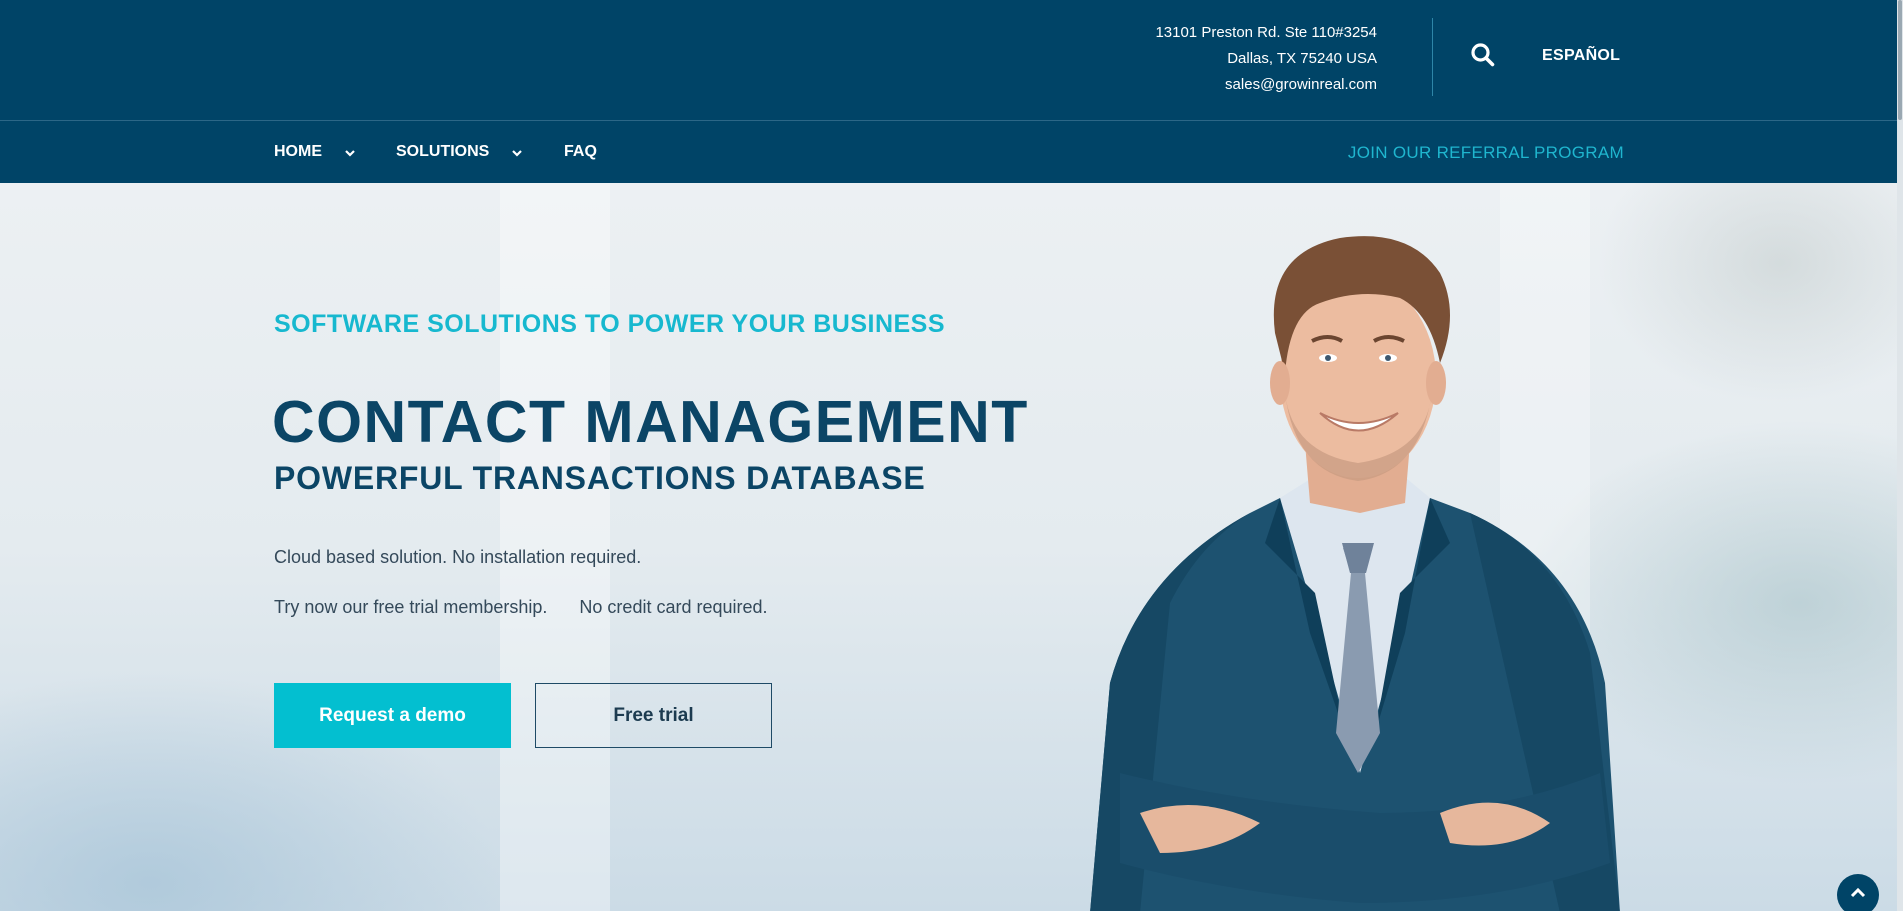 Image resolution: width=1903 pixels, height=911 pixels. What do you see at coordinates (1483, 55) in the screenshot?
I see `search-icon` at bounding box center [1483, 55].